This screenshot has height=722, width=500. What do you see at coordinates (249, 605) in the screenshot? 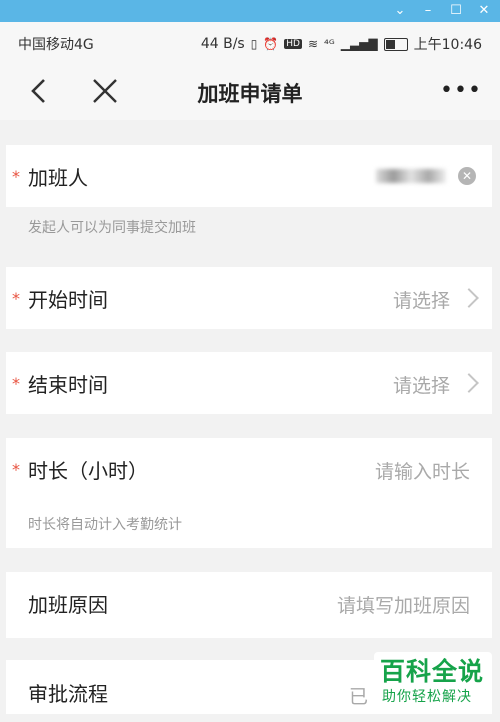
I see `reason-row: 加班原因 请填写加班原因` at bounding box center [249, 605].